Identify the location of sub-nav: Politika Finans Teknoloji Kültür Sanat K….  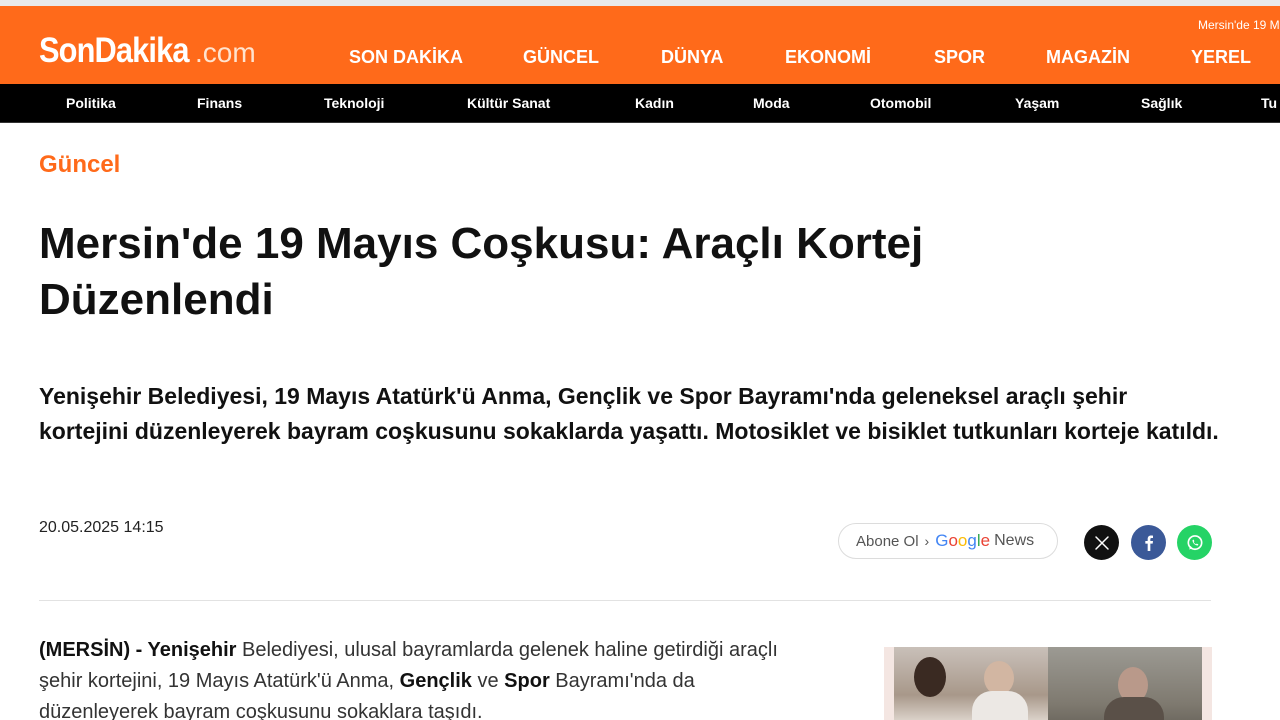
(640, 103).